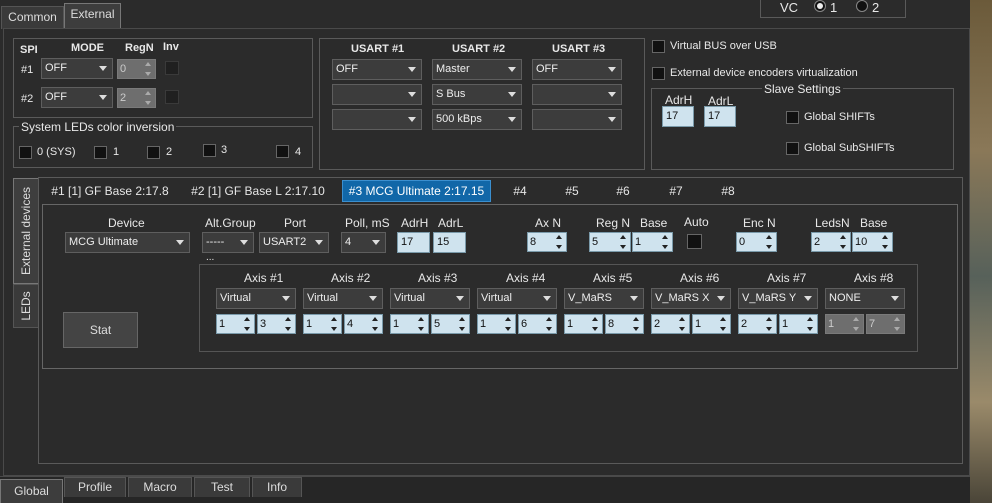  I want to click on device-tab-6: #6, so click(623, 191).